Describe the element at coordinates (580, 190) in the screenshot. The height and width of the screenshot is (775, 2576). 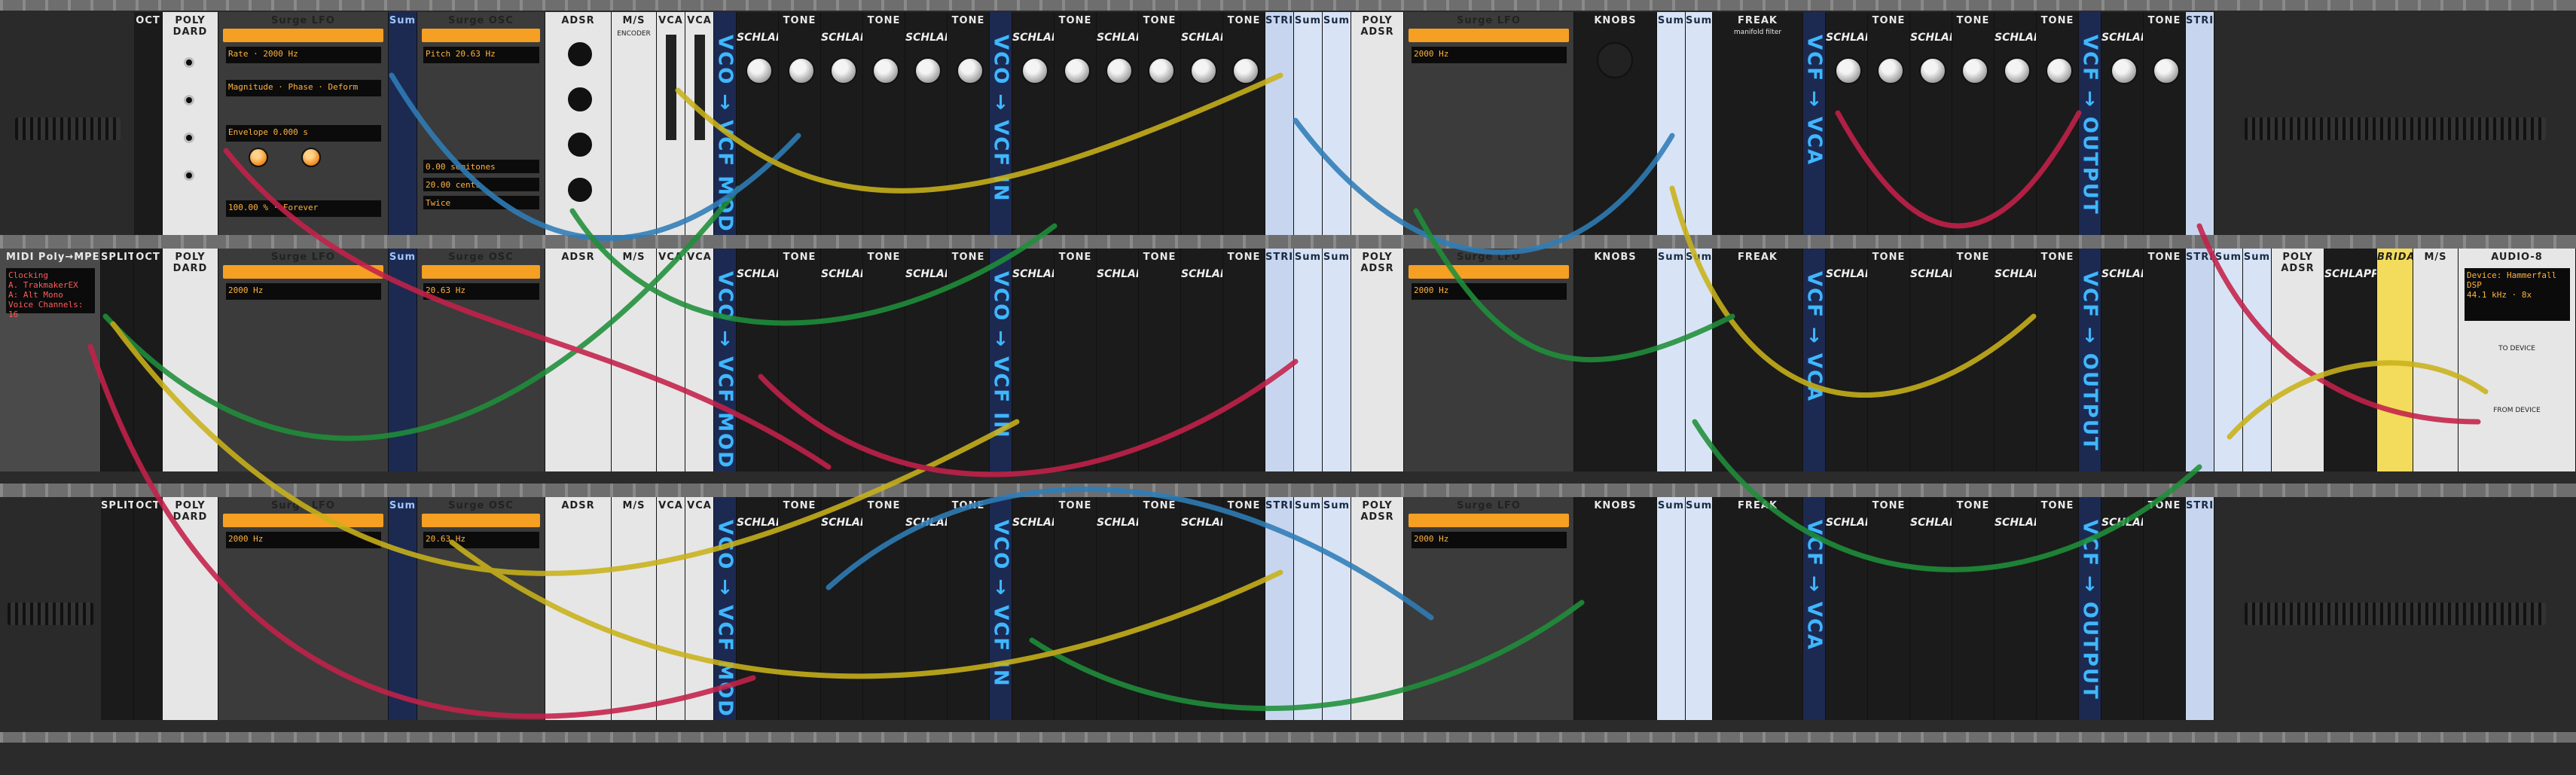
I see `release-knob` at that location.